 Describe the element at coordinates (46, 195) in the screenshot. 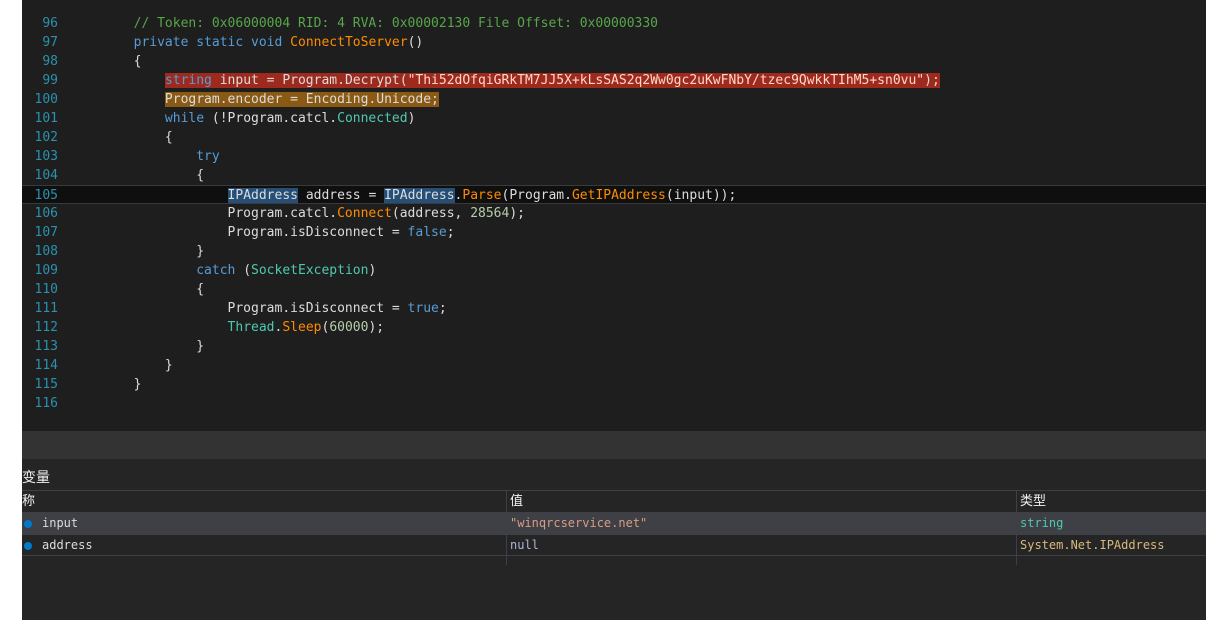

I see `line-number: 105` at that location.